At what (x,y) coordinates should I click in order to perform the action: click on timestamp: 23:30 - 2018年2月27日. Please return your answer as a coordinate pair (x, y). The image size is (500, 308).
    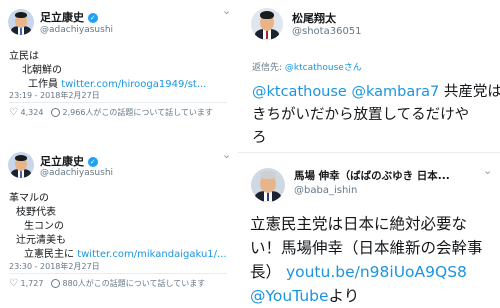
    Looking at the image, I should click on (54, 266).